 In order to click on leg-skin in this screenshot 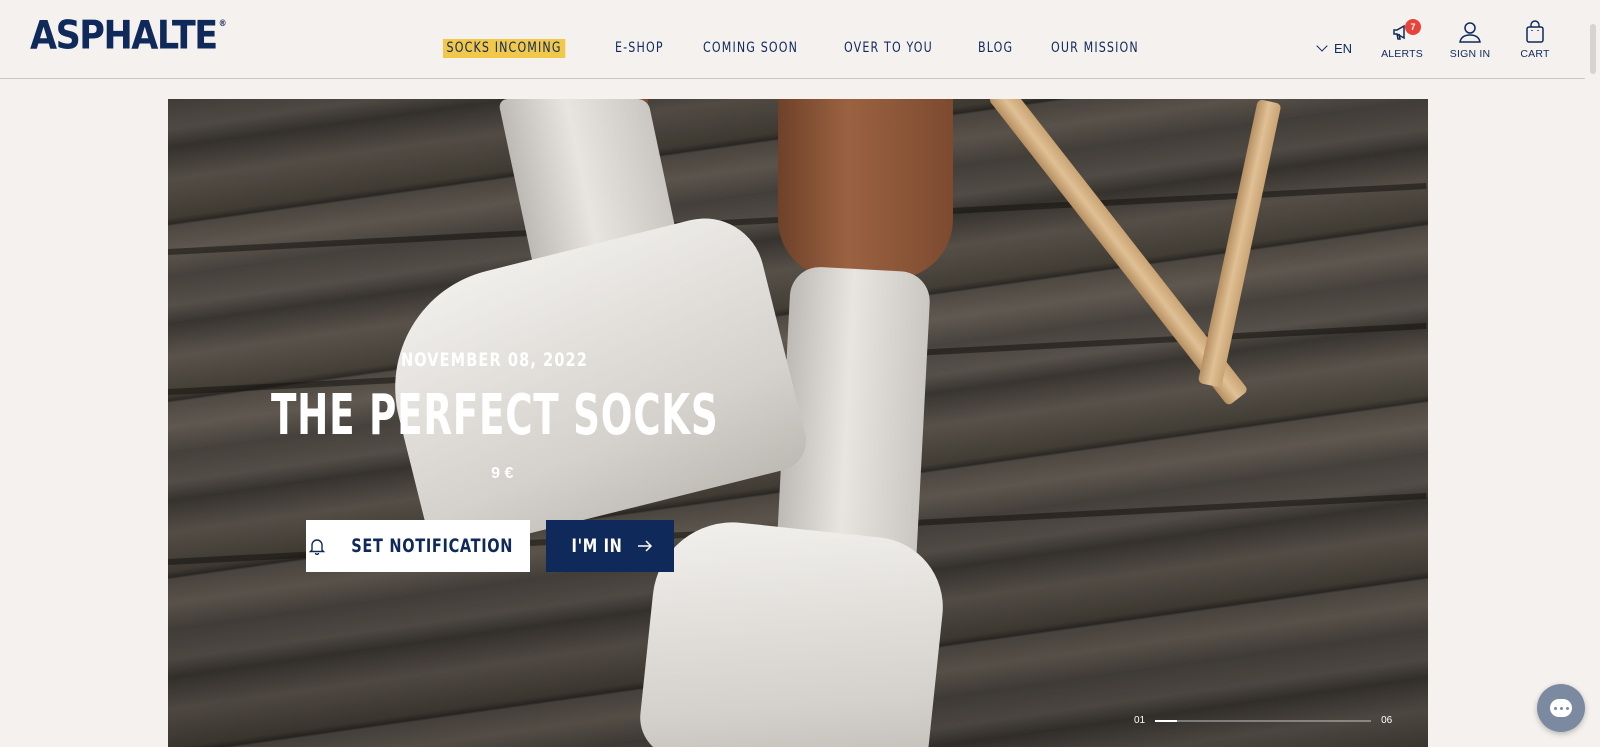, I will do `click(865, 189)`.